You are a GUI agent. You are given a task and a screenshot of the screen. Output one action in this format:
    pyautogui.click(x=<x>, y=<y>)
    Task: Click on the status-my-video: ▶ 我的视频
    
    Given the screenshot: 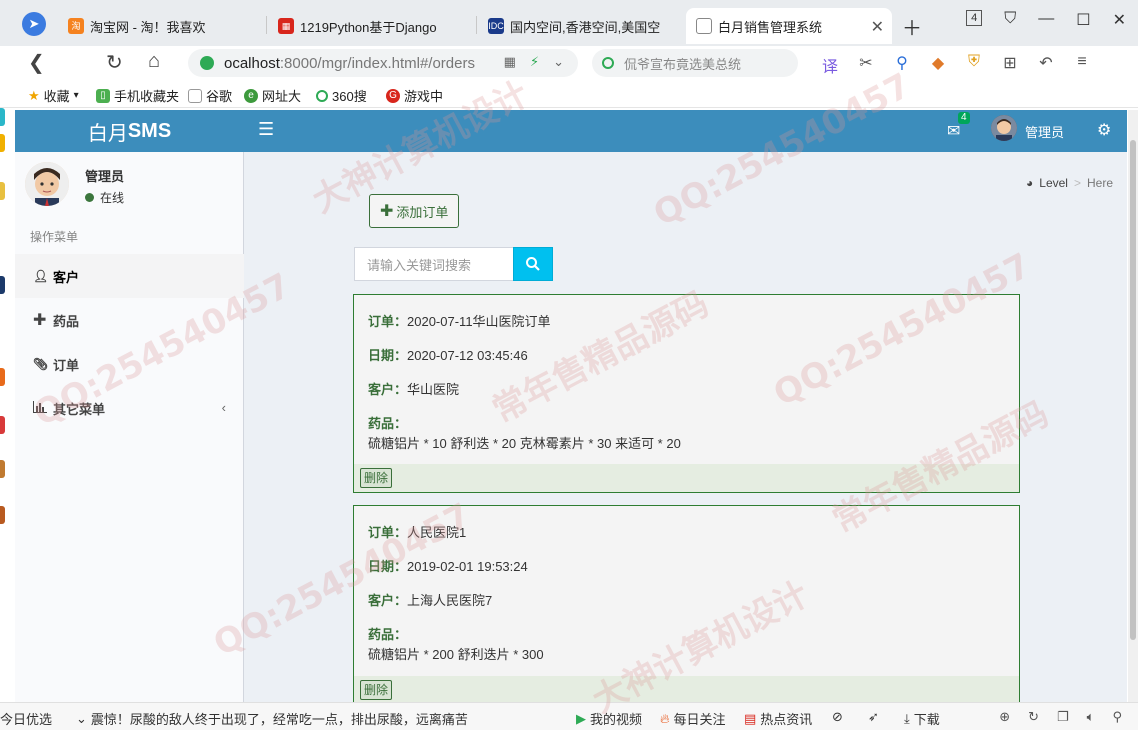 What is the action you would take?
    pyautogui.click(x=609, y=718)
    